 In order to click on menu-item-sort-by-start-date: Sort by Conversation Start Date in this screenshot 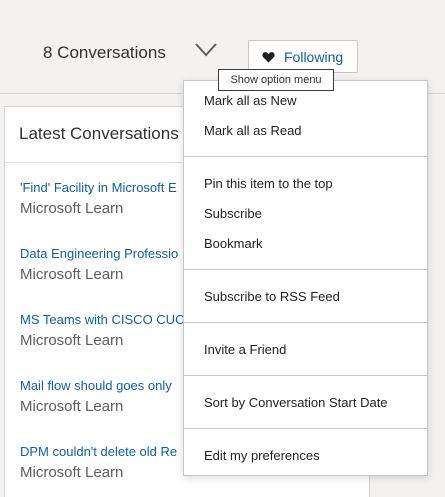, I will do `click(296, 402)`.